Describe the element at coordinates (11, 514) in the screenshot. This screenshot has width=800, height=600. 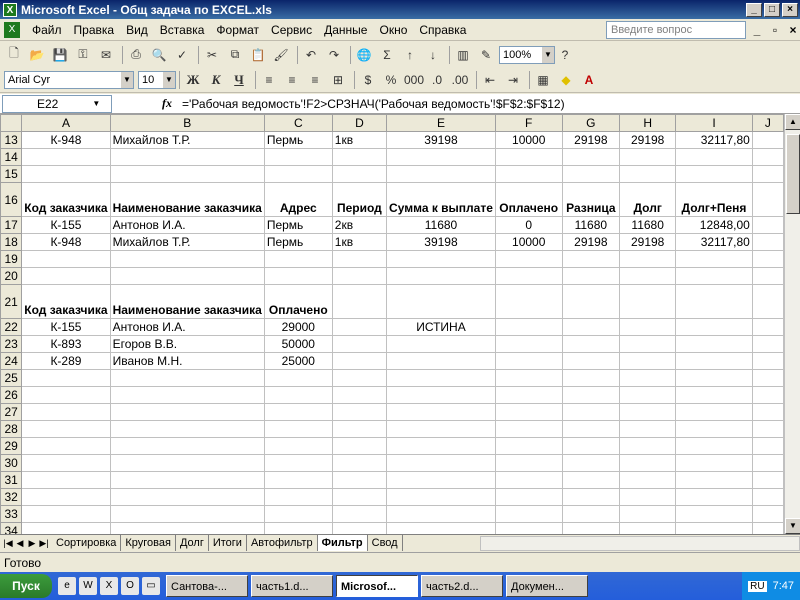
I see `row-header: 33` at that location.